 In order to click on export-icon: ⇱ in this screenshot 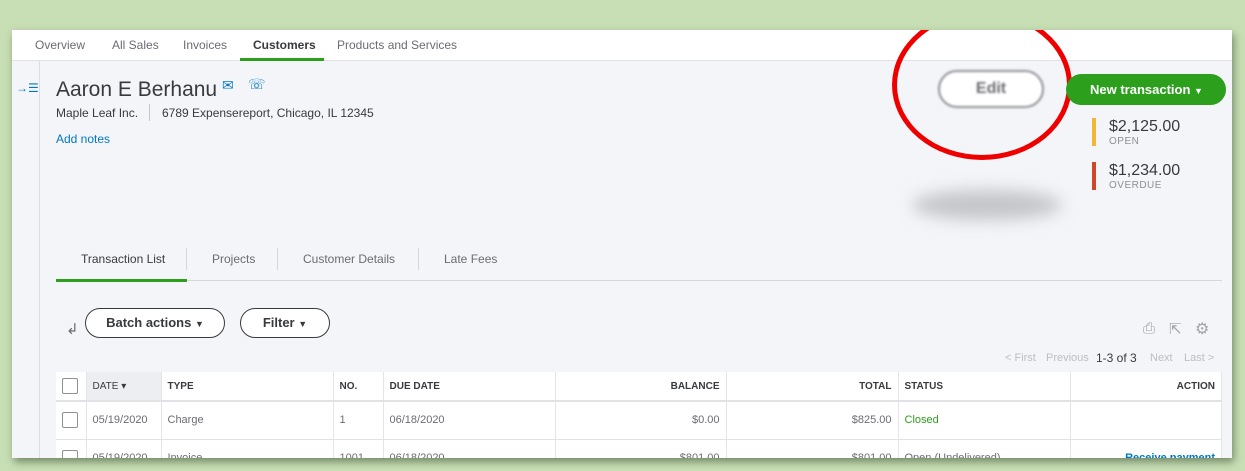, I will do `click(1175, 329)`.